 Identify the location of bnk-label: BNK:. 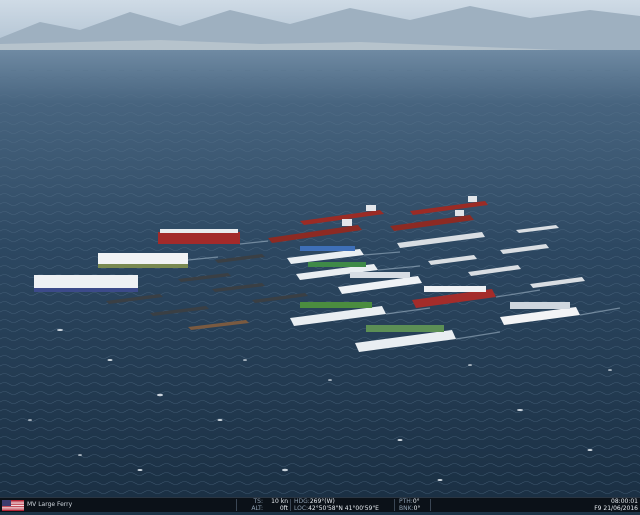
(406, 508).